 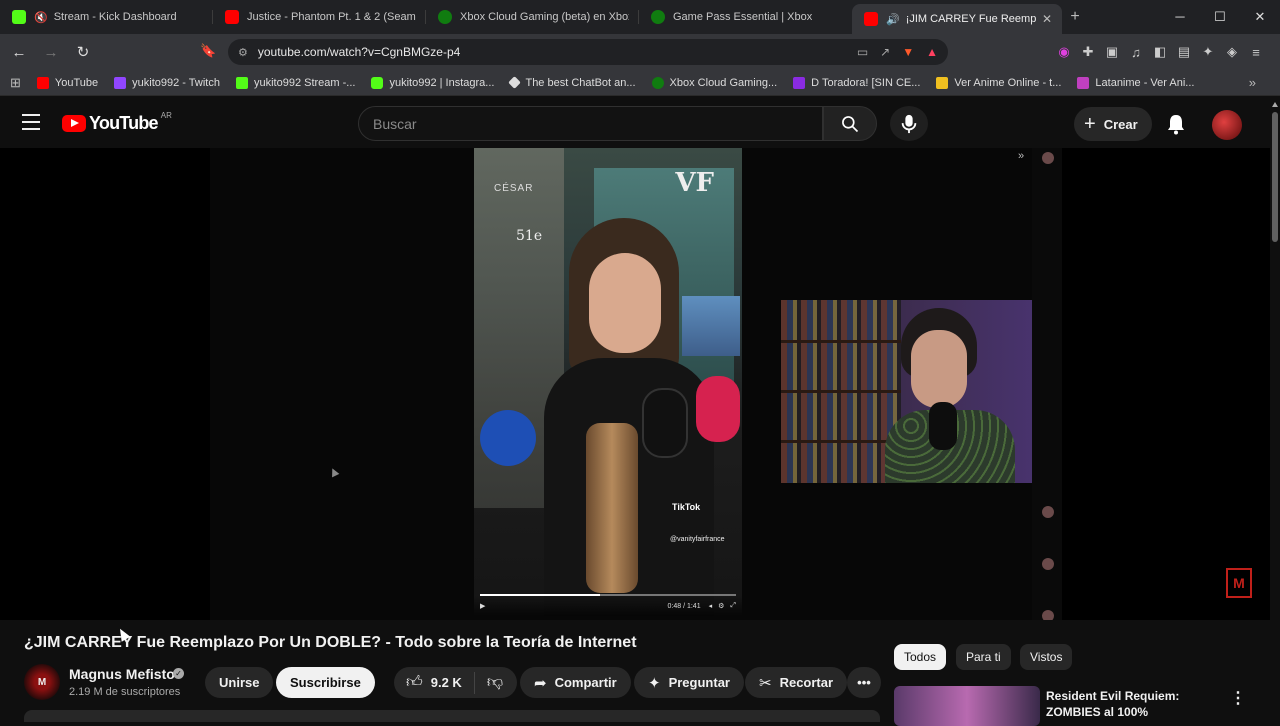 What do you see at coordinates (1275, 410) in the screenshot?
I see `page-scrollbar` at bounding box center [1275, 410].